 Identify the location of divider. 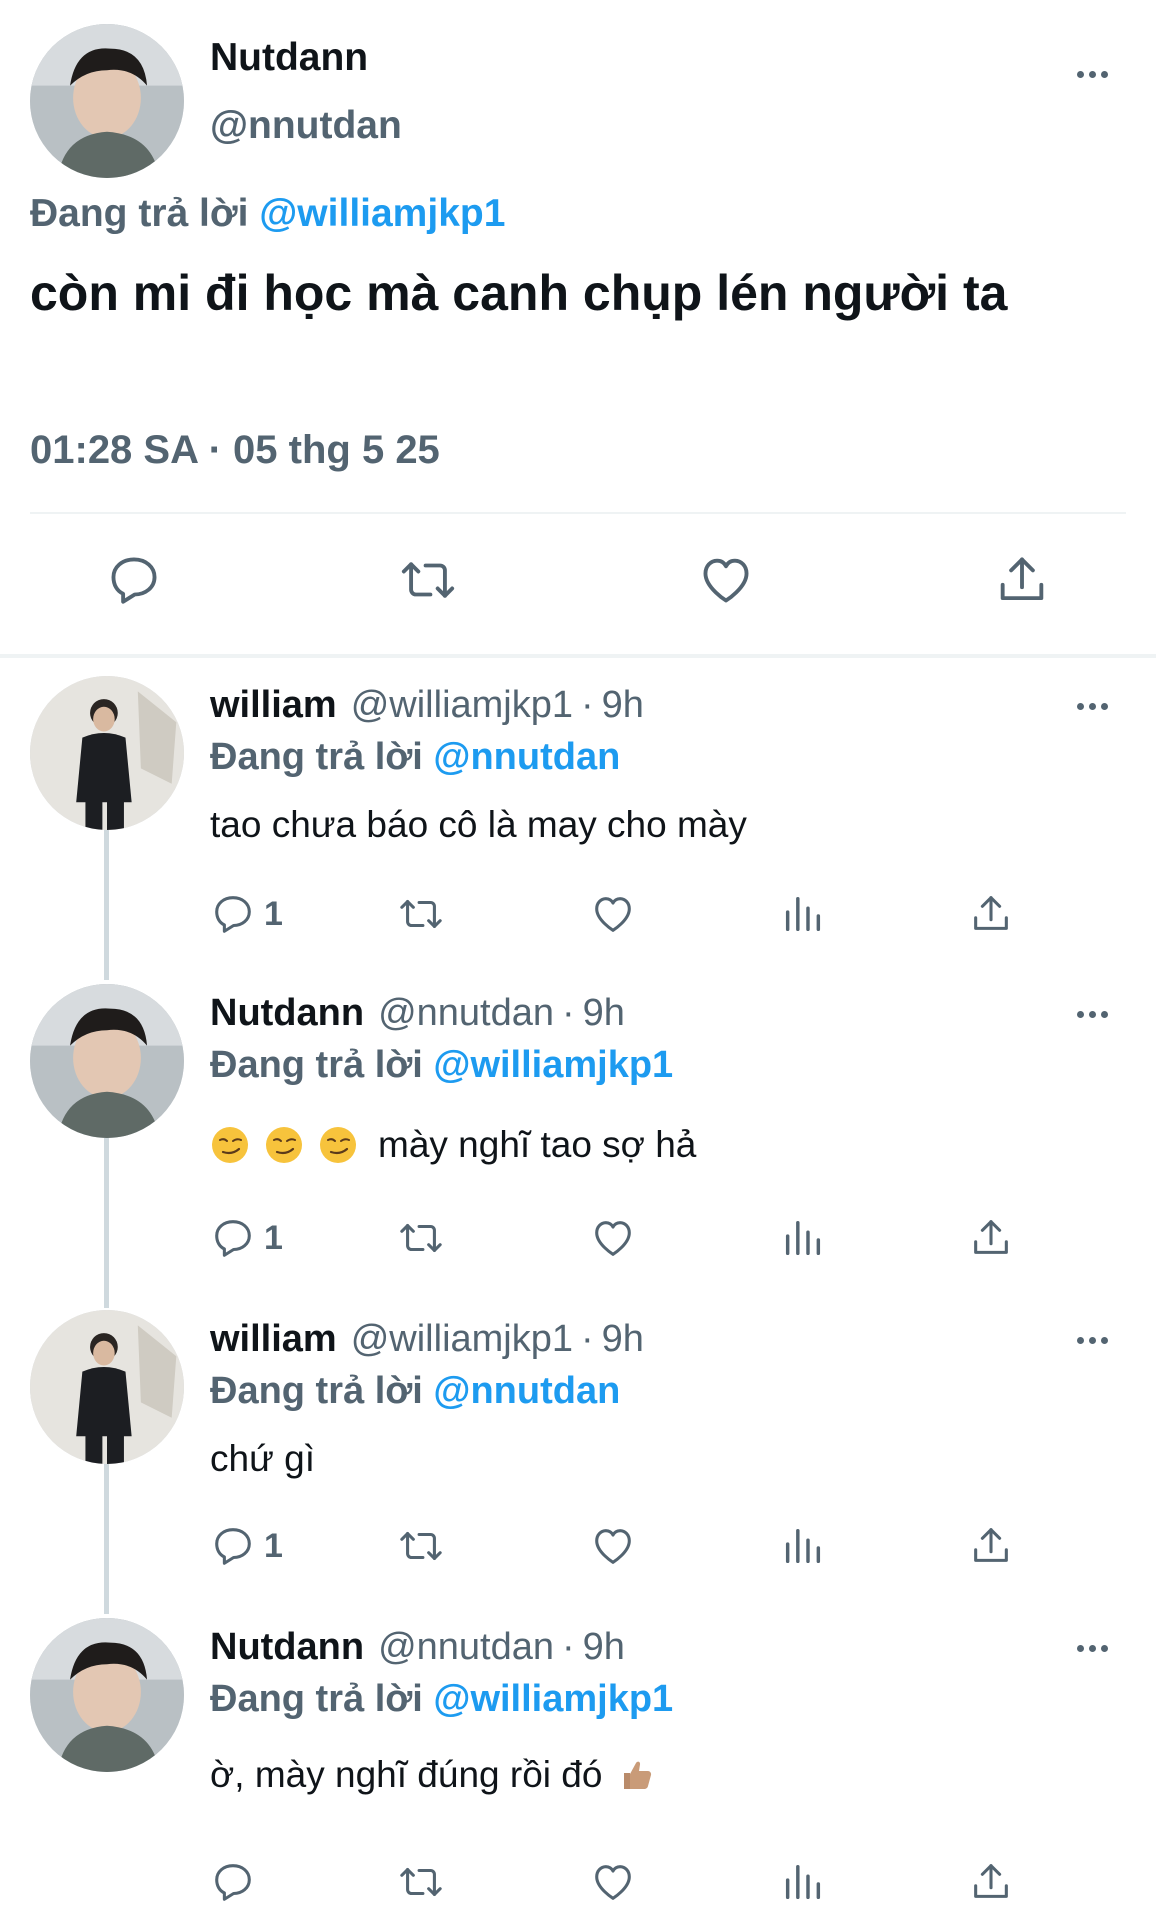
(578, 513).